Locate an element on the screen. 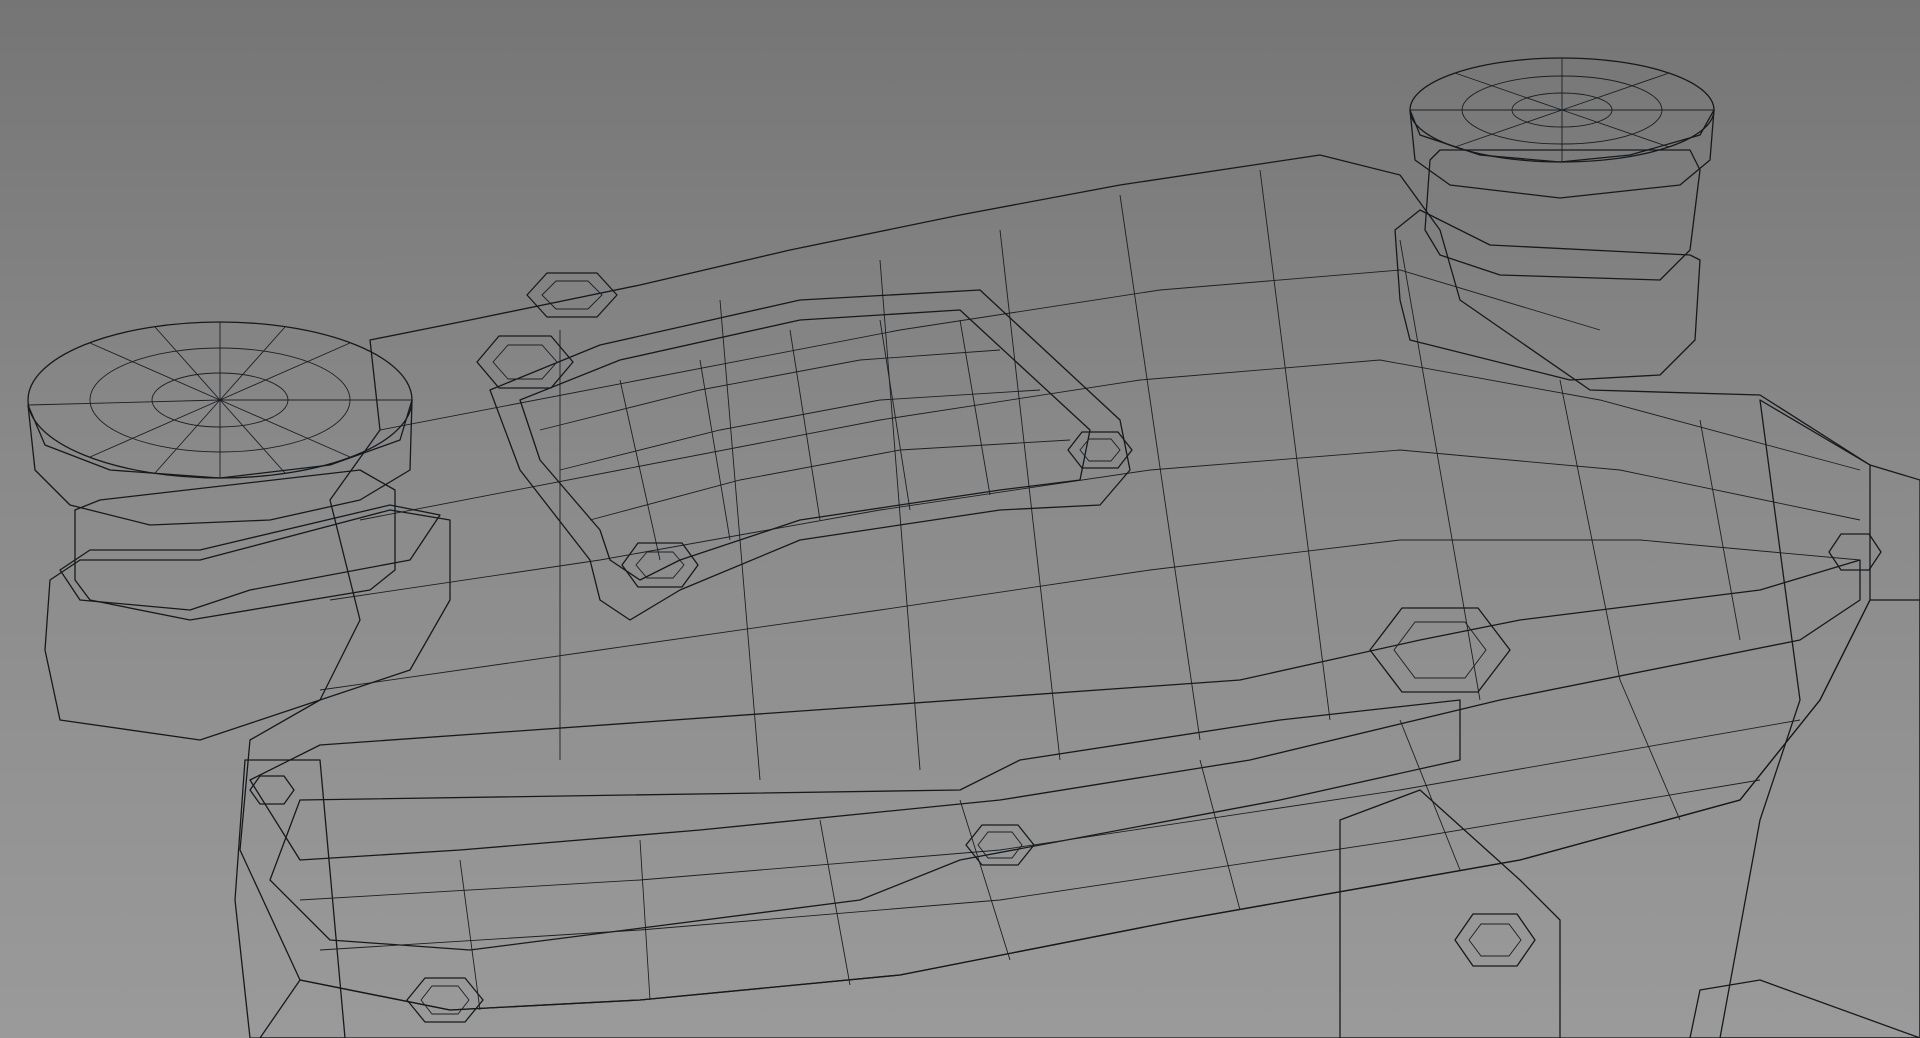 The image size is (1920, 1038). left-cap-assembly is located at coordinates (239, 531).